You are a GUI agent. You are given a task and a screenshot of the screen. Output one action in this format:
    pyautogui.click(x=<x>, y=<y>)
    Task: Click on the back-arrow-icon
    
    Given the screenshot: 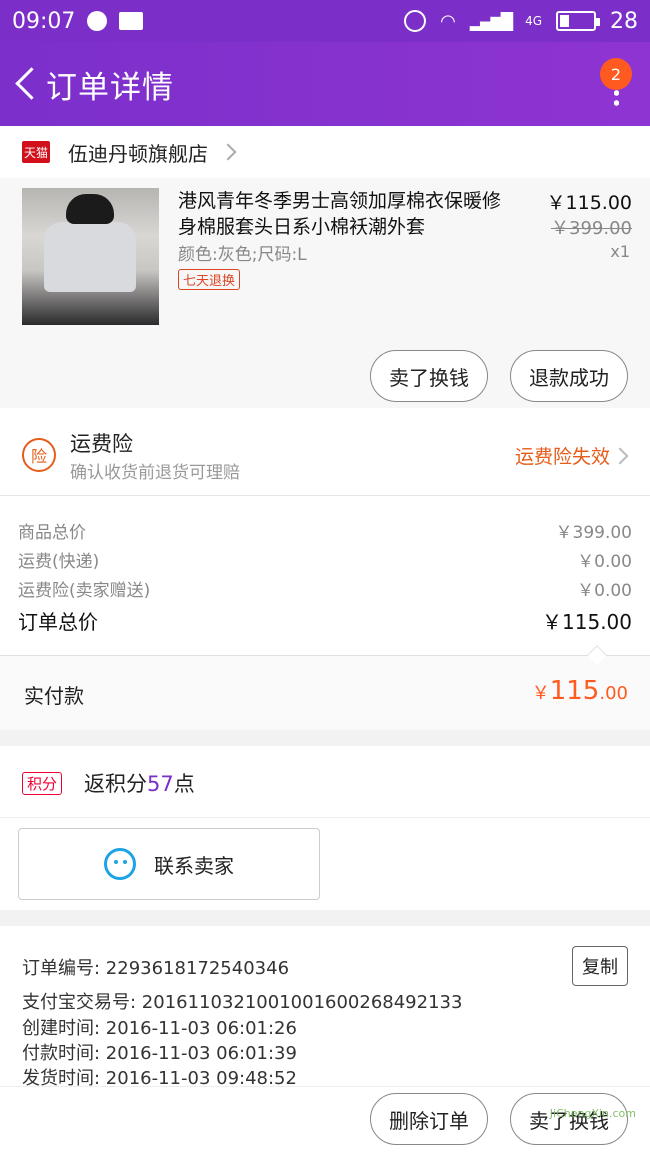 What is the action you would take?
    pyautogui.click(x=26, y=84)
    